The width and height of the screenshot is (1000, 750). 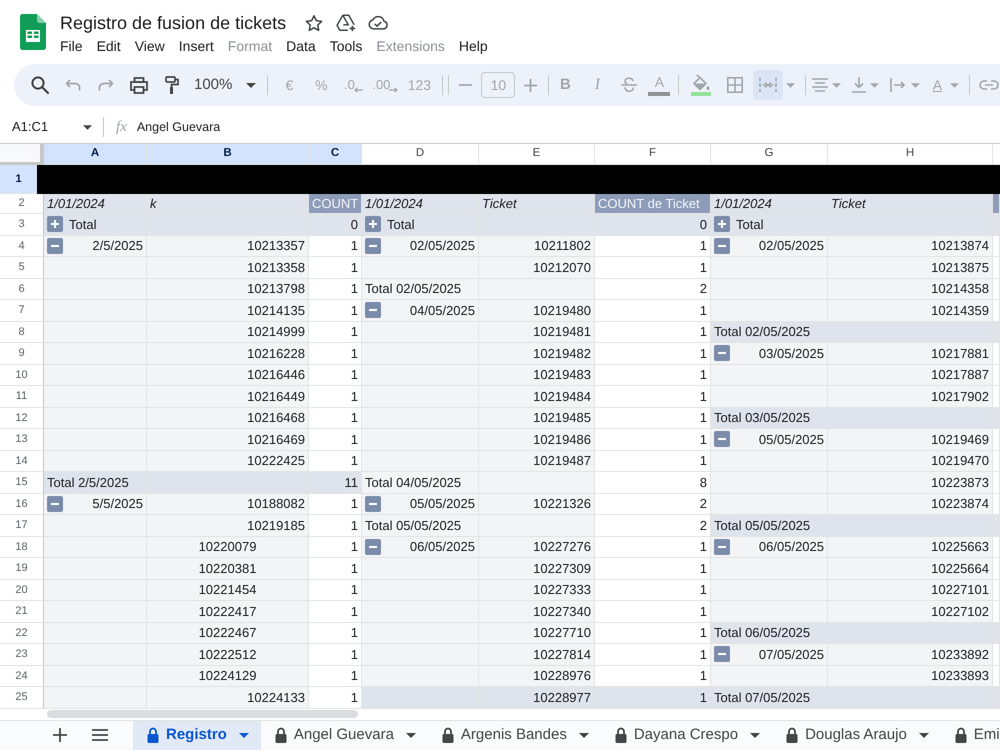 What do you see at coordinates (22, 483) in the screenshot?
I see `row-header: 15` at bounding box center [22, 483].